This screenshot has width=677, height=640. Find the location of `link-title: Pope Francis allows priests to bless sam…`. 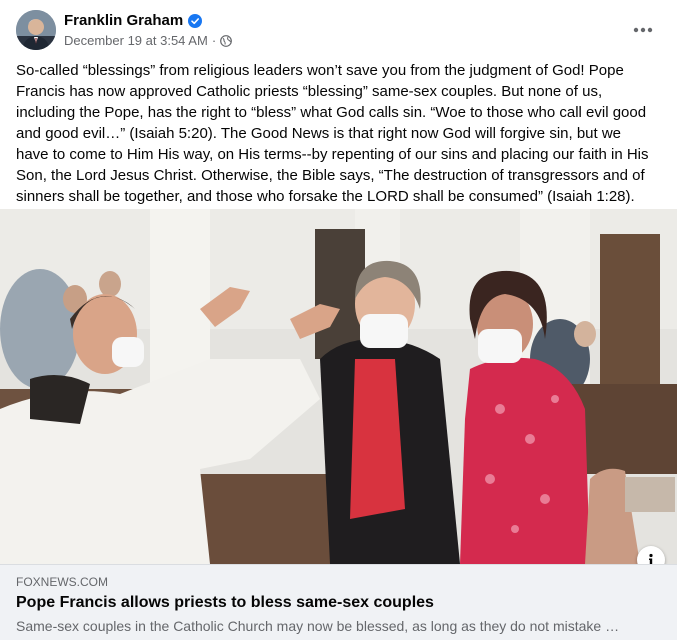

link-title: Pope Francis allows priests to bless sam… is located at coordinates (225, 603).